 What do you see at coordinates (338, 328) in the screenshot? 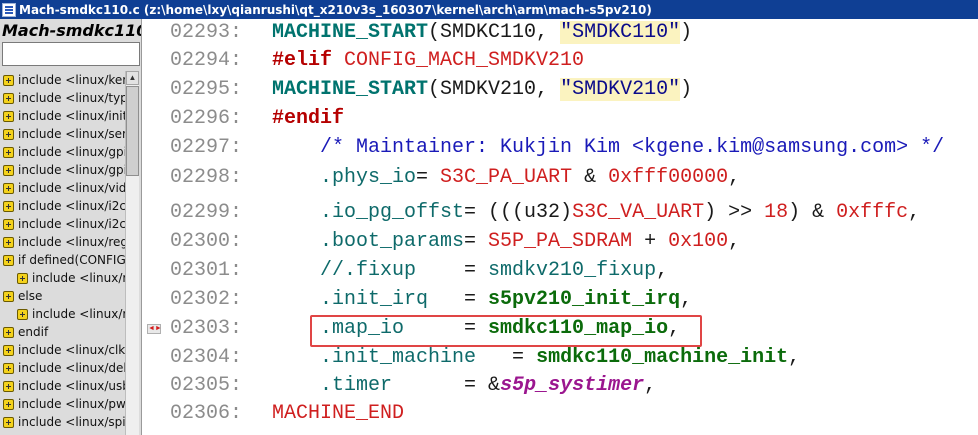
I see `code-token: .map_io` at bounding box center [338, 328].